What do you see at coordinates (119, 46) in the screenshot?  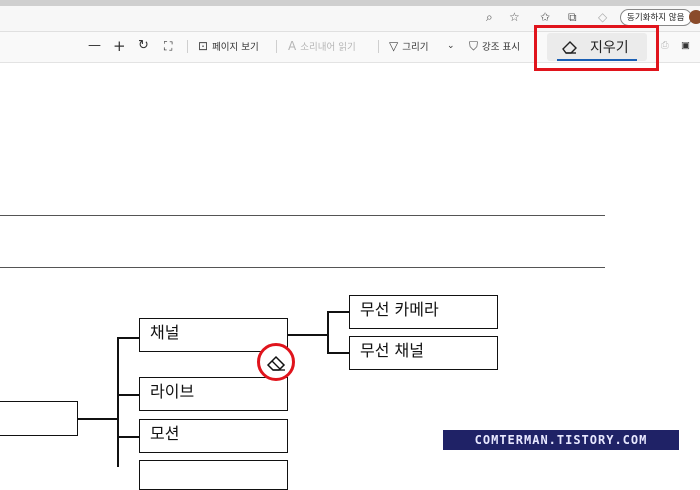 I see `zoom-in-button: +` at bounding box center [119, 46].